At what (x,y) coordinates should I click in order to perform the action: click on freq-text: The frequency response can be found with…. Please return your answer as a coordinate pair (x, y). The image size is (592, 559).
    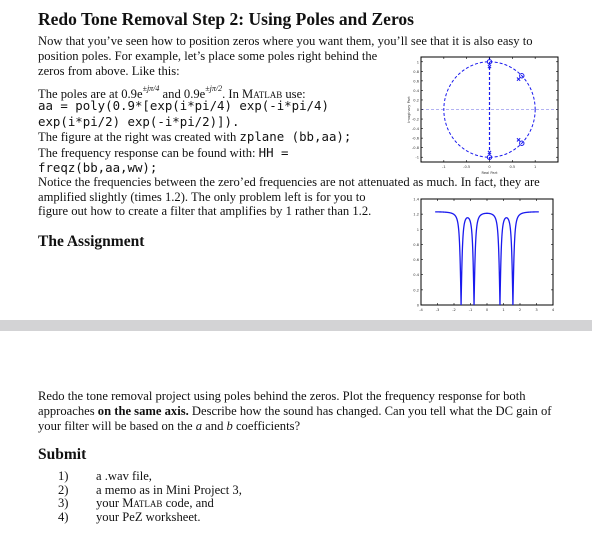
    Looking at the image, I should click on (148, 153).